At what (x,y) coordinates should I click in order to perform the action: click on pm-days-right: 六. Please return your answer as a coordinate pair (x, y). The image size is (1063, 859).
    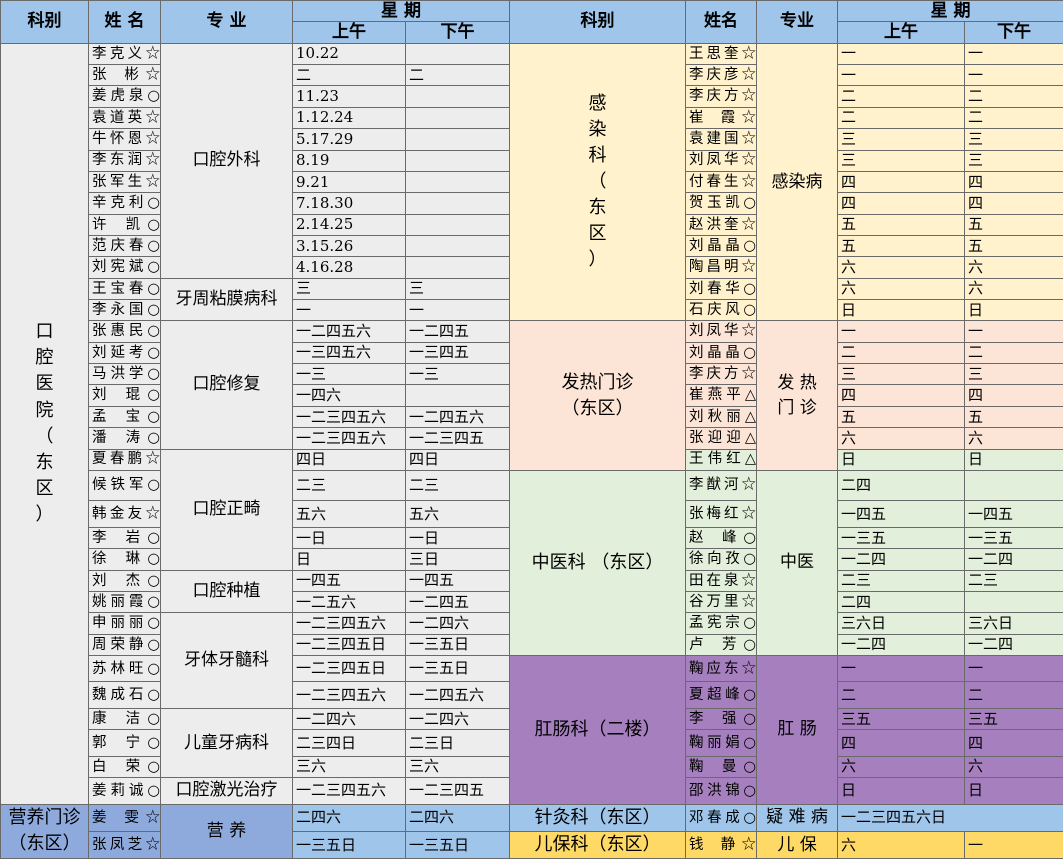
    Looking at the image, I should click on (1013, 767).